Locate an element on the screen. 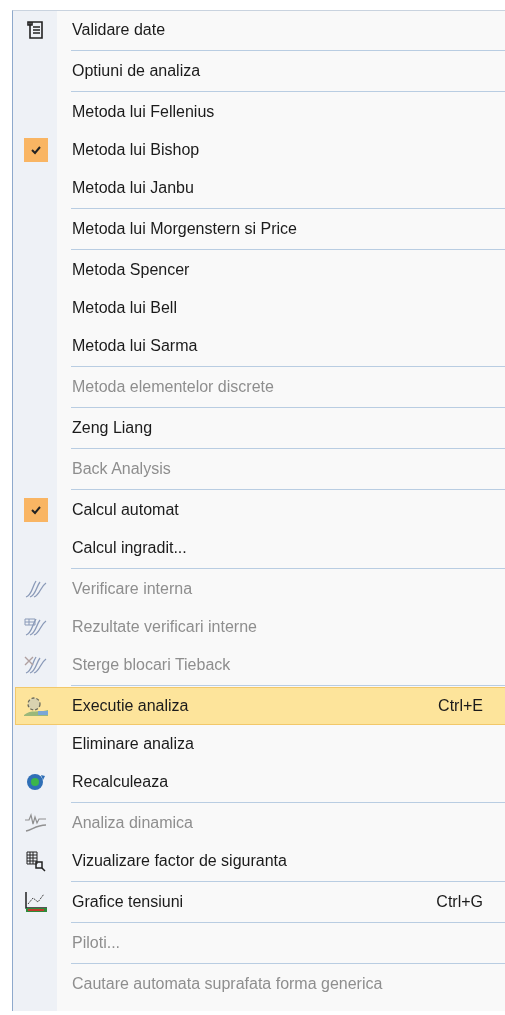  menu-item: Calcul automat is located at coordinates (260, 510).